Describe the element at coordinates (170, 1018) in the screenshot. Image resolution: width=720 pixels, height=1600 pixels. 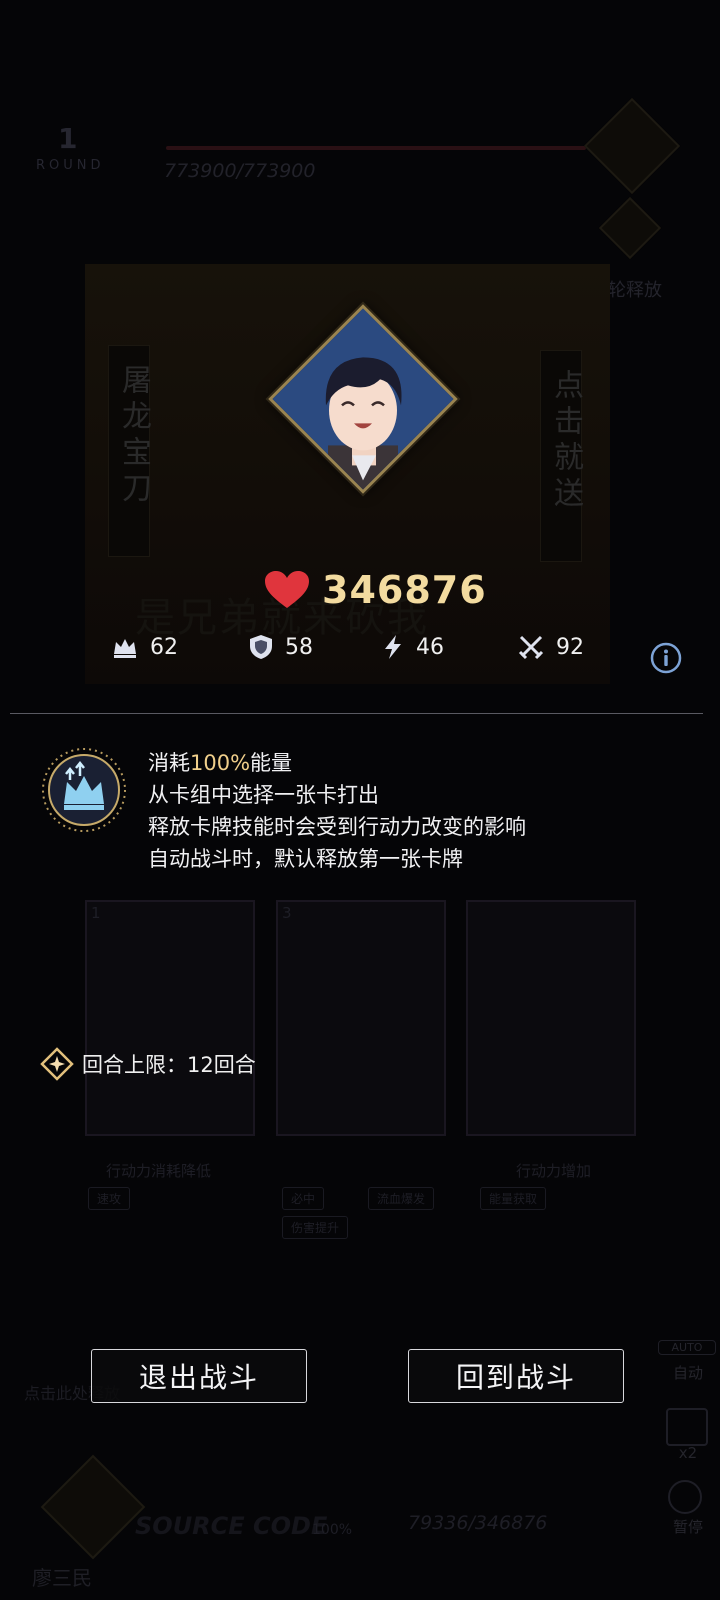
I see `card-1: 1` at that location.